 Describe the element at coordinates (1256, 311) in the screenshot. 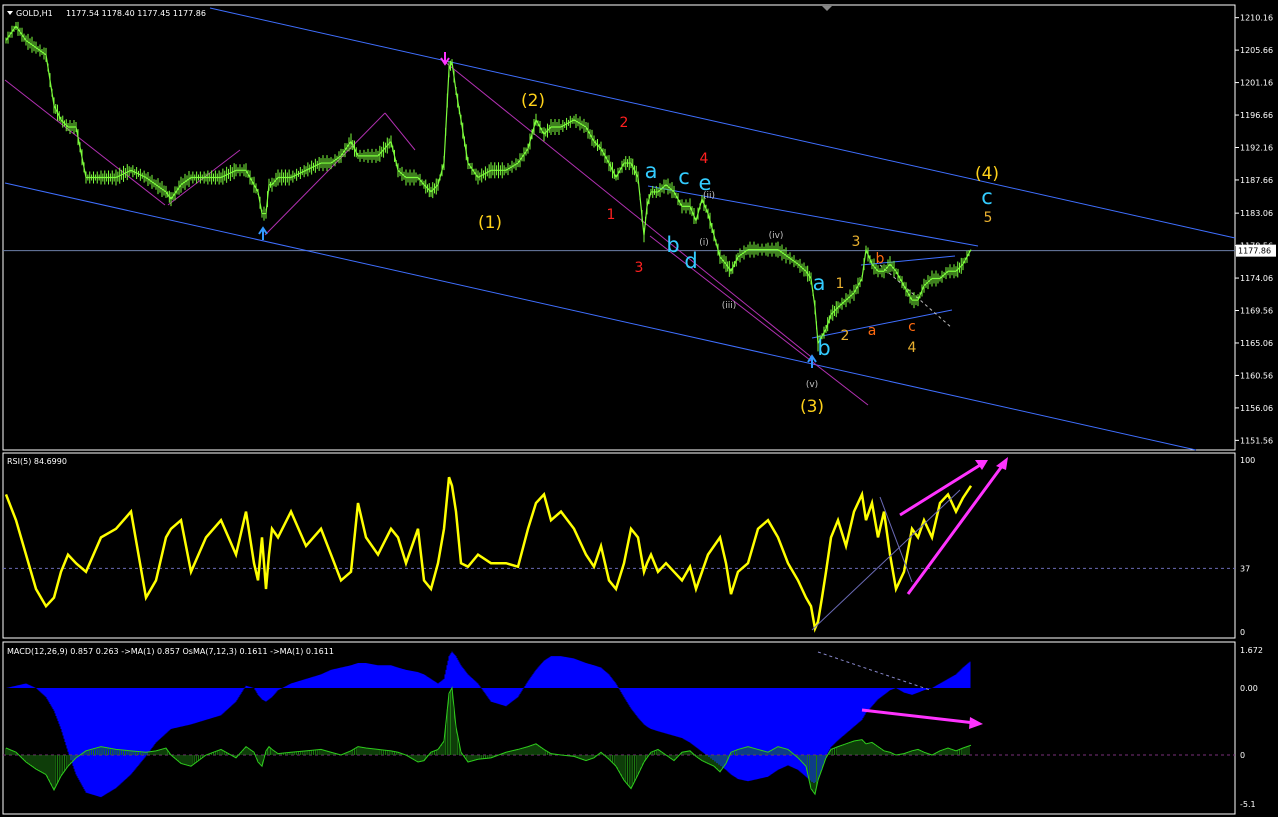

I see `price-tick-label: 1169.56` at that location.